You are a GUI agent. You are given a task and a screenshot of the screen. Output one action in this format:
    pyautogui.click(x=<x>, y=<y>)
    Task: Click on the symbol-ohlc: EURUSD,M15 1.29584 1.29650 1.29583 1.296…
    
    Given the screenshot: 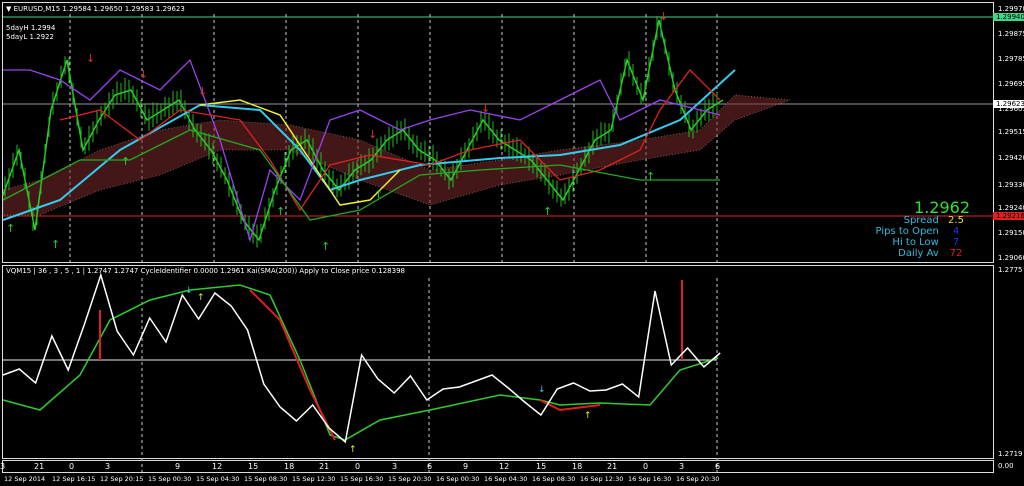 What is the action you would take?
    pyautogui.click(x=99, y=9)
    